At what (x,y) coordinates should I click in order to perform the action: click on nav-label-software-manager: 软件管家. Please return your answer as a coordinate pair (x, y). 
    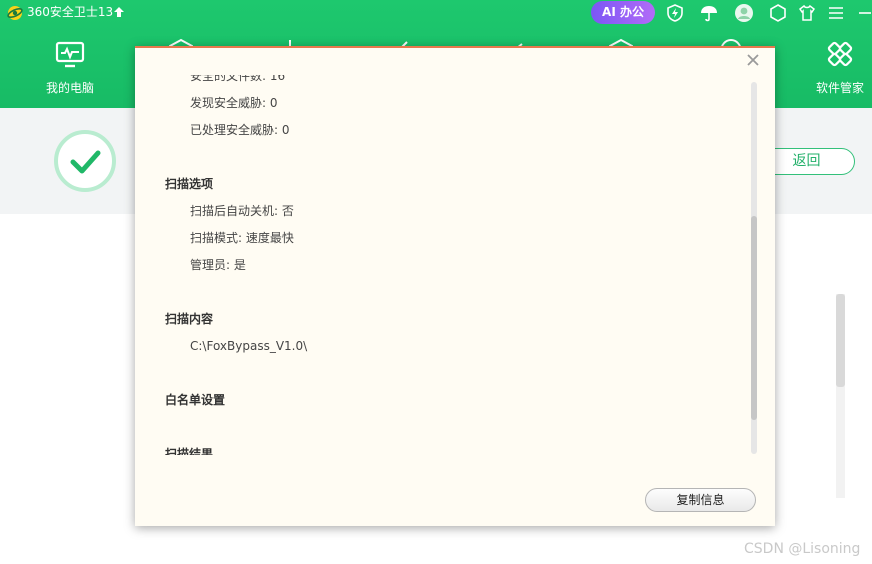
    Looking at the image, I should click on (839, 88).